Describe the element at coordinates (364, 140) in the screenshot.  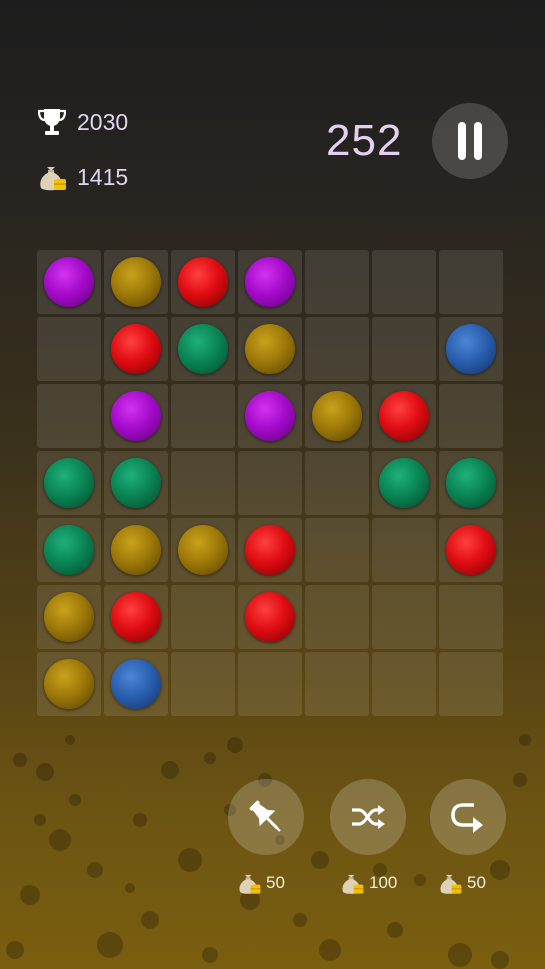
I see `current-score: 252` at that location.